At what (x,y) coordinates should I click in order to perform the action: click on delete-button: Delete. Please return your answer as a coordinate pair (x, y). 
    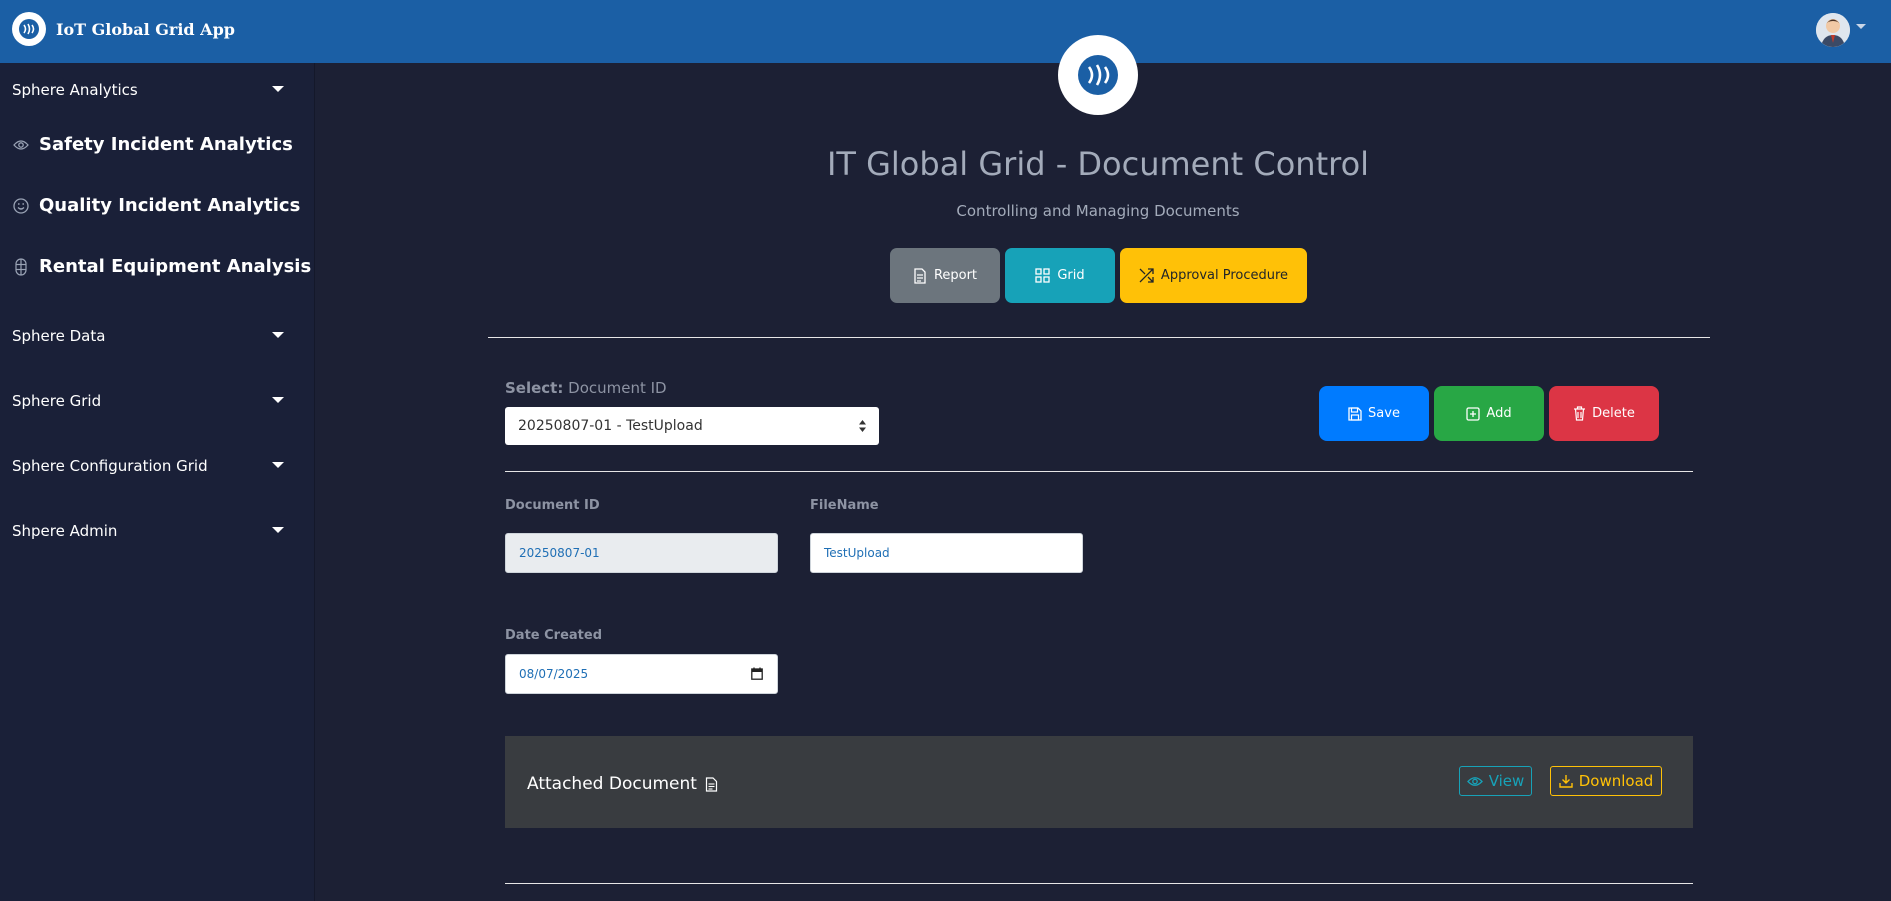
    Looking at the image, I should click on (1604, 413).